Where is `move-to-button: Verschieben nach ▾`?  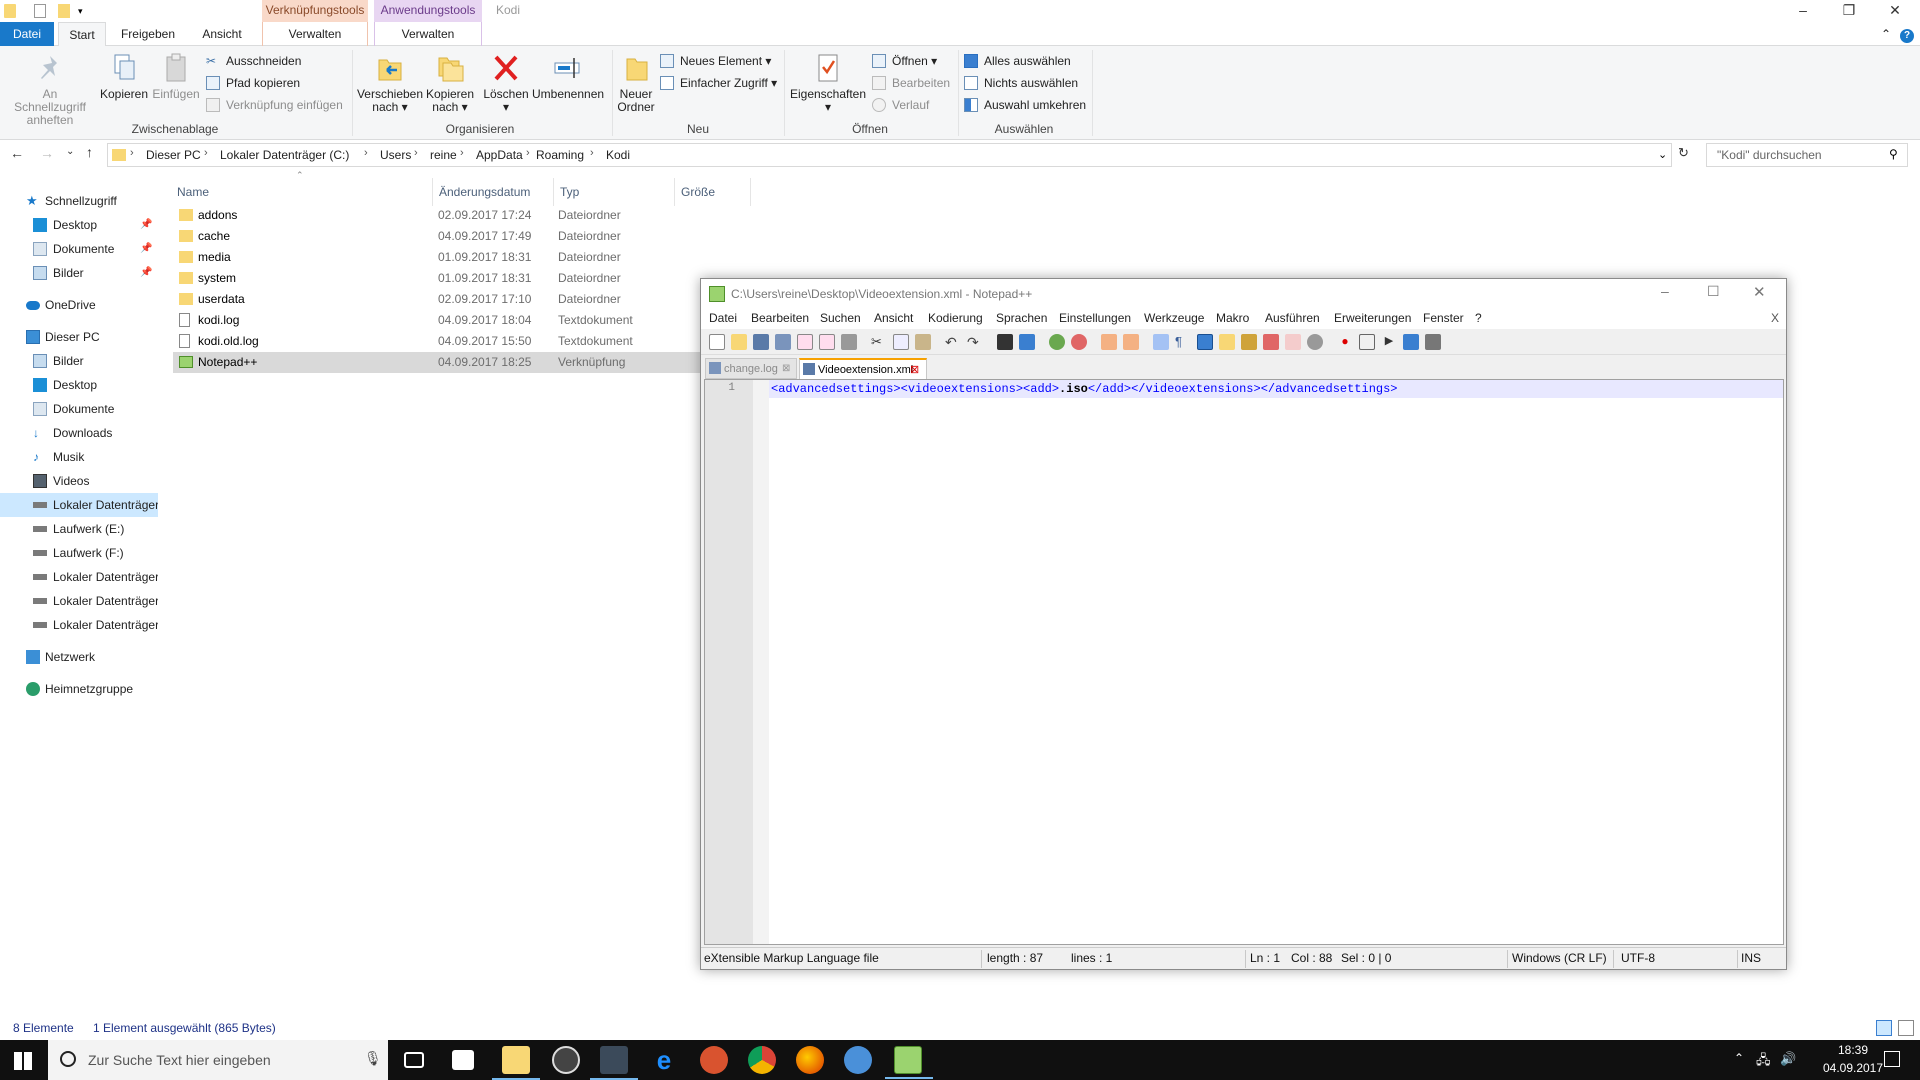 move-to-button: Verschieben nach ▾ is located at coordinates (390, 83).